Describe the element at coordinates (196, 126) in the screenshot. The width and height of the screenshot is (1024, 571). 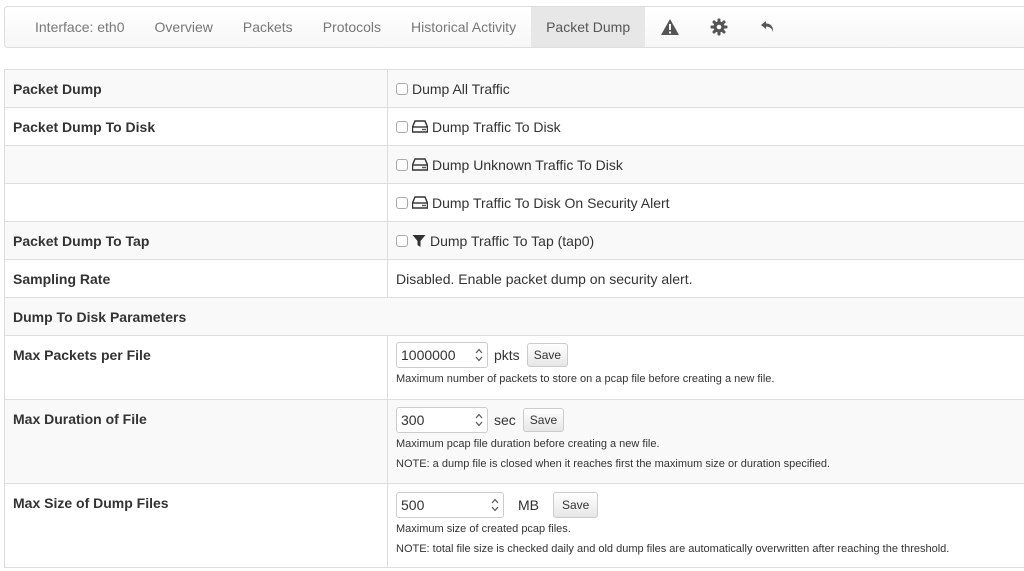
I see `row-label: Packet Dump To Disk` at that location.